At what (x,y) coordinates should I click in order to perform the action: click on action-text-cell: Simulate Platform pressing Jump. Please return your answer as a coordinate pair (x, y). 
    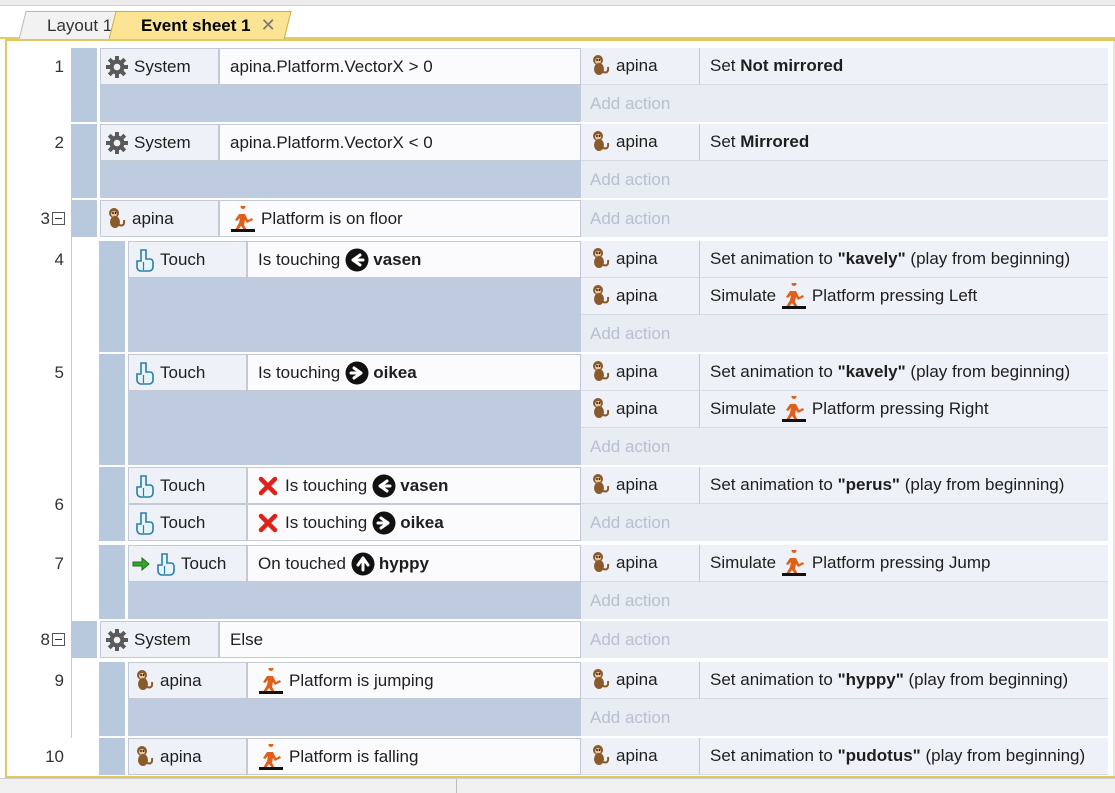
    Looking at the image, I should click on (904, 563).